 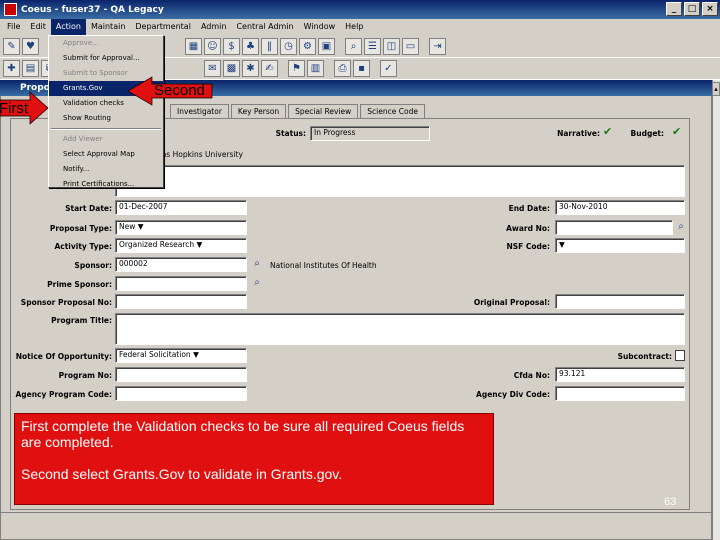 I want to click on program-no-label: Program No:, so click(x=85, y=375).